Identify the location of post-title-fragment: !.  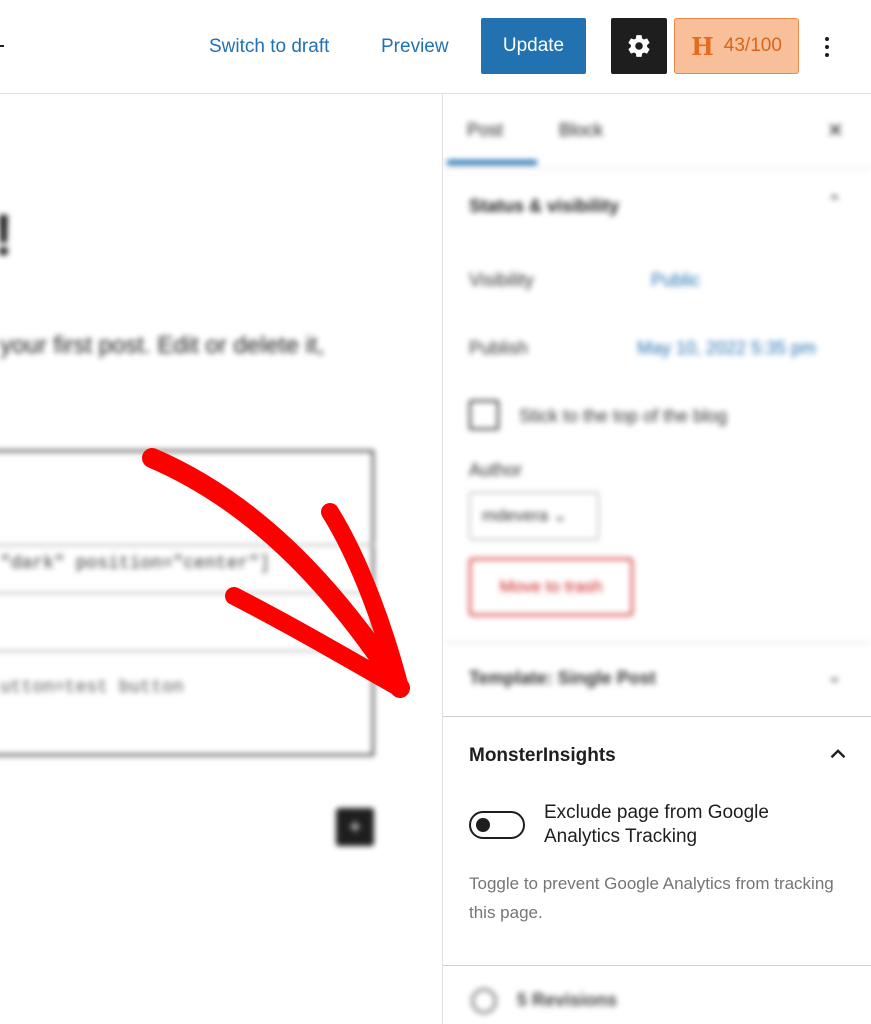
(6, 235).